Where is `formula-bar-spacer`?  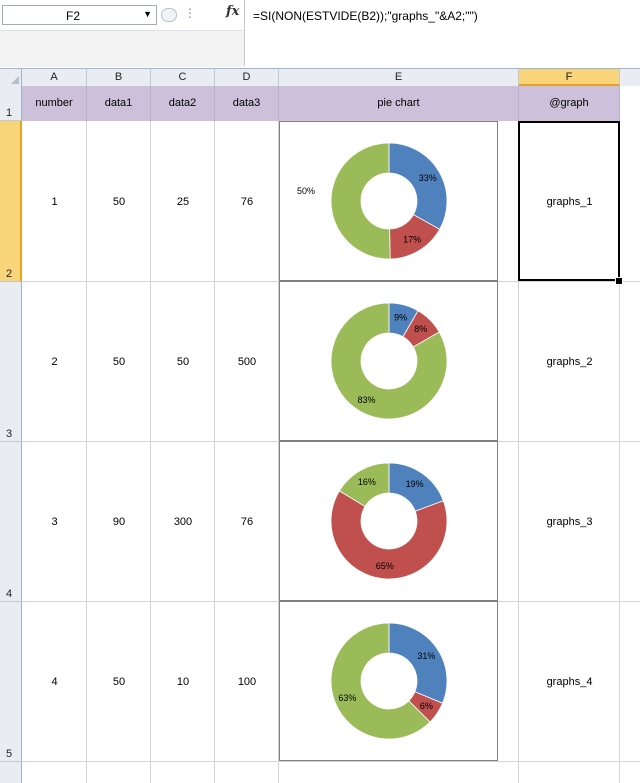 formula-bar-spacer is located at coordinates (122, 48).